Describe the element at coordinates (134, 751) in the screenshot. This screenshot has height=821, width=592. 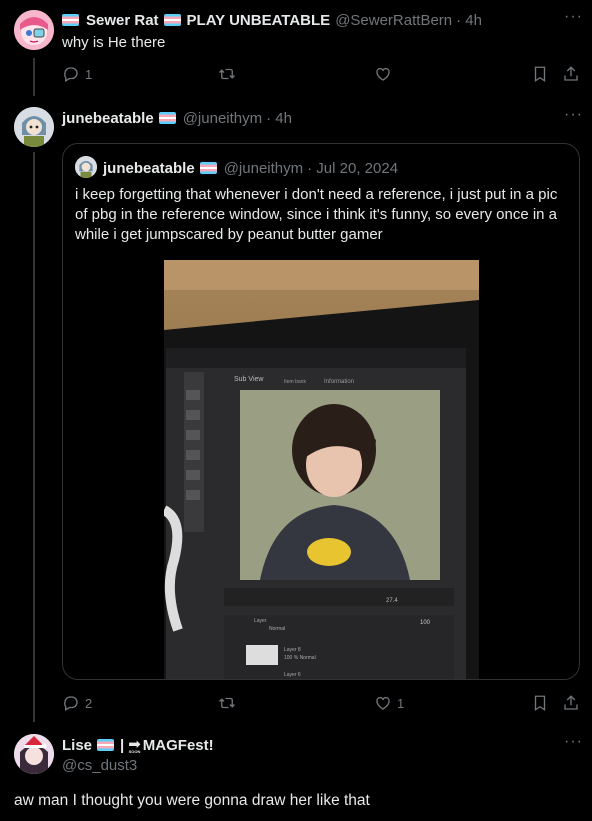
I see `soon-label: SOON` at that location.